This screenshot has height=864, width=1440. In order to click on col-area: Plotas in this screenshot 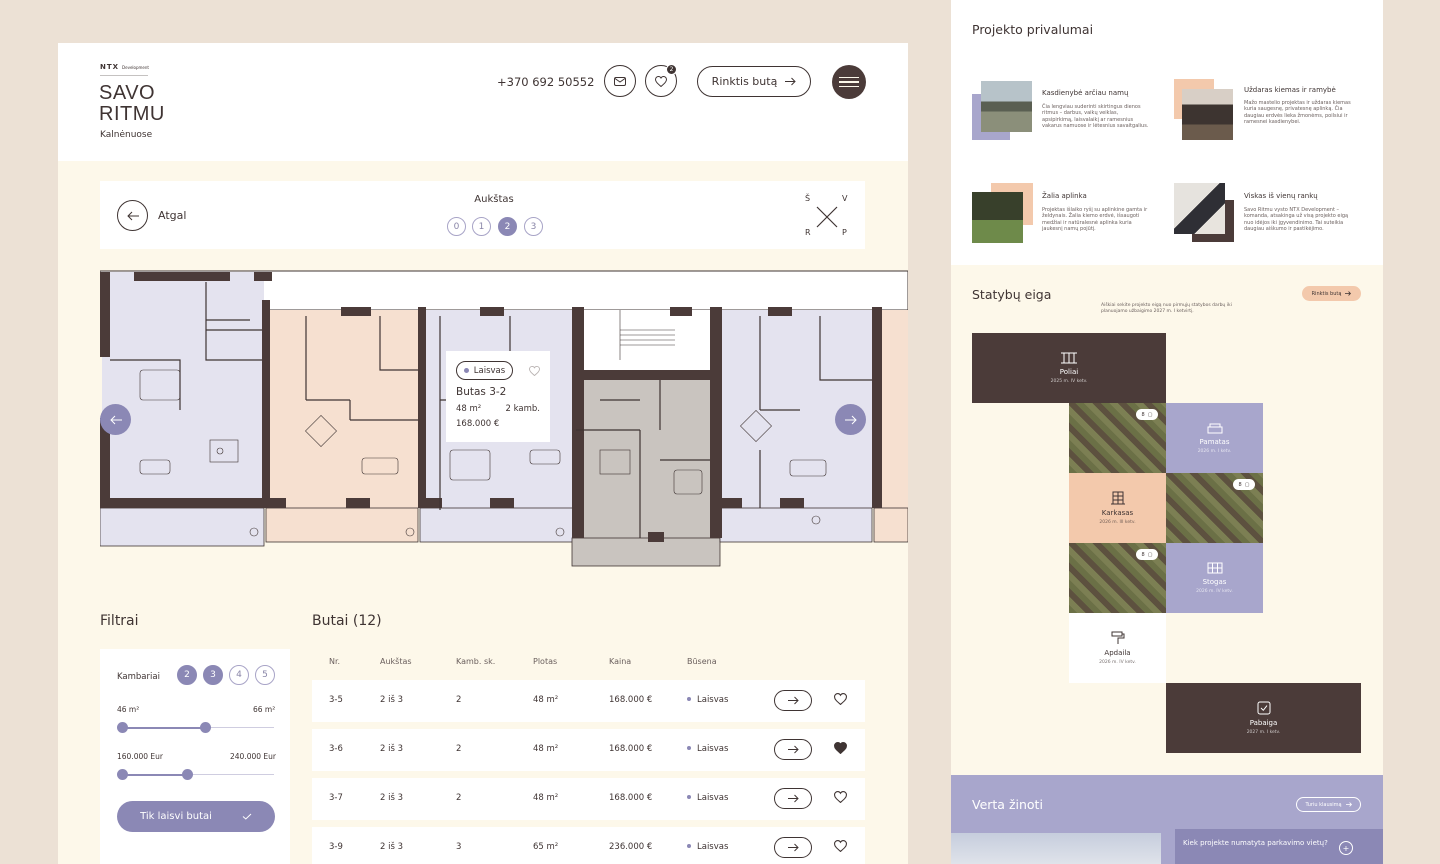, I will do `click(545, 661)`.